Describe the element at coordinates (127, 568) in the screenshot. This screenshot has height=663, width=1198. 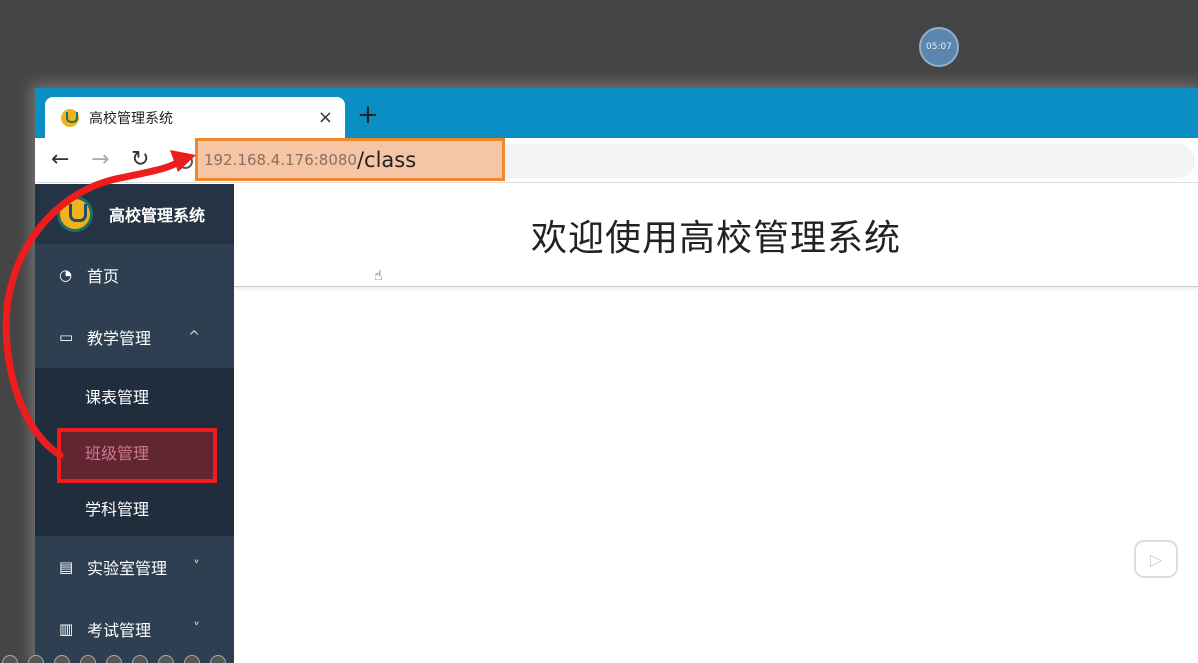
I see `sidebar-item-label: 实验室管理` at that location.